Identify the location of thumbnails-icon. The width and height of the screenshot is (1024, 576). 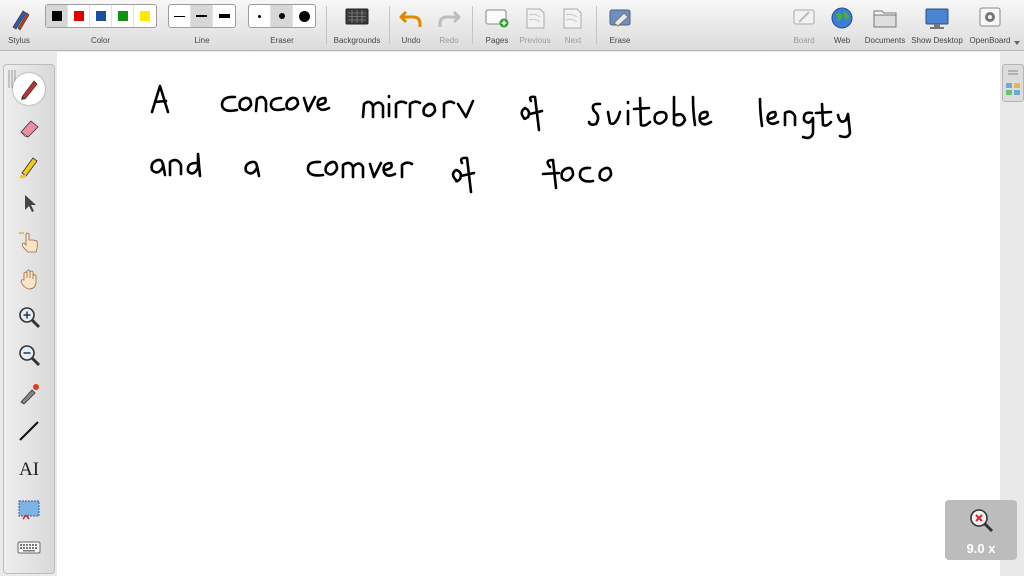
(1013, 89).